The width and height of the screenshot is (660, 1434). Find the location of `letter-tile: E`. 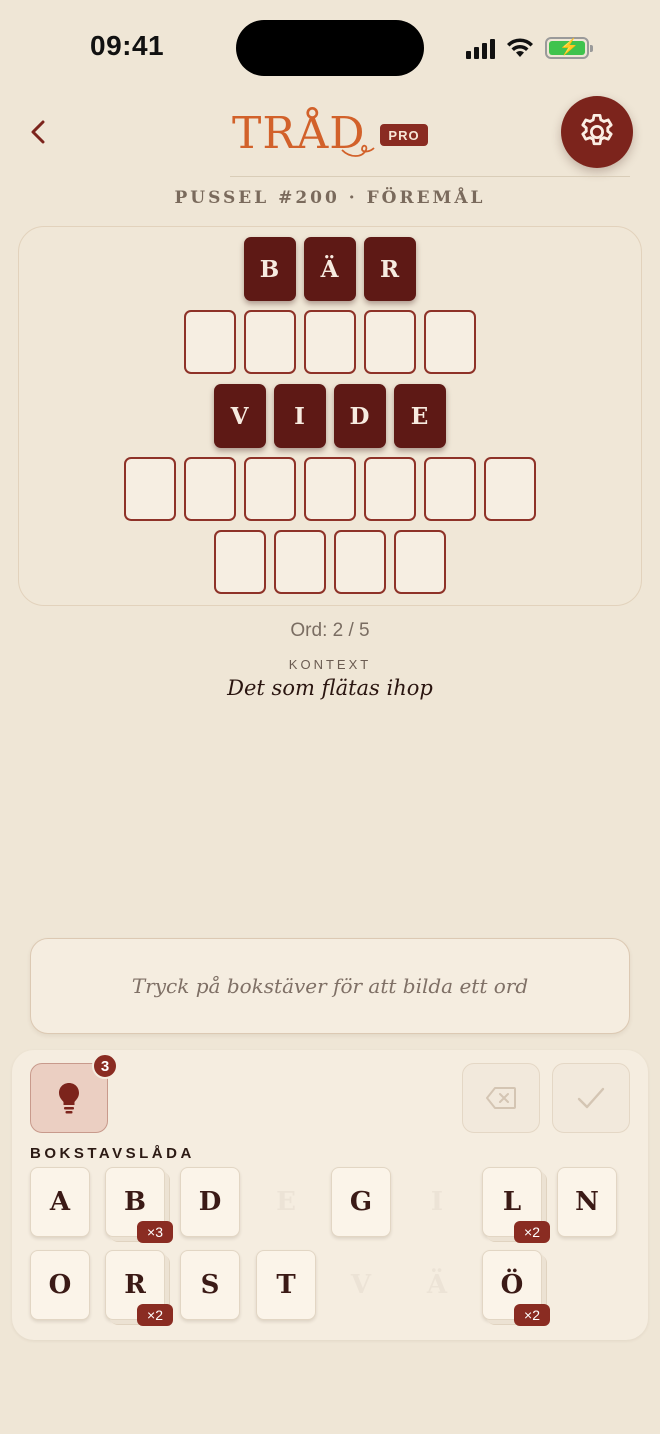

letter-tile: E is located at coordinates (419, 416).